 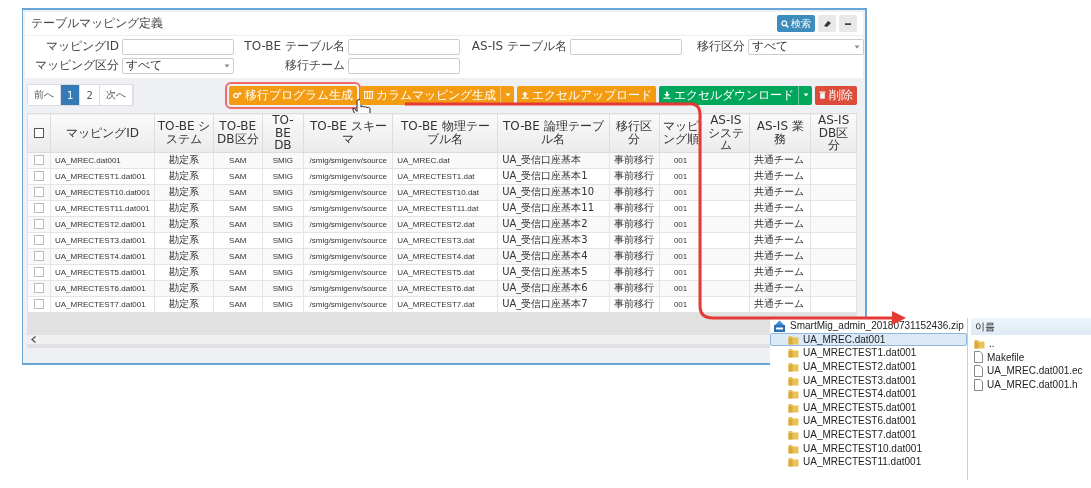 I want to click on column-header: TO-BE DB, so click(x=283, y=132).